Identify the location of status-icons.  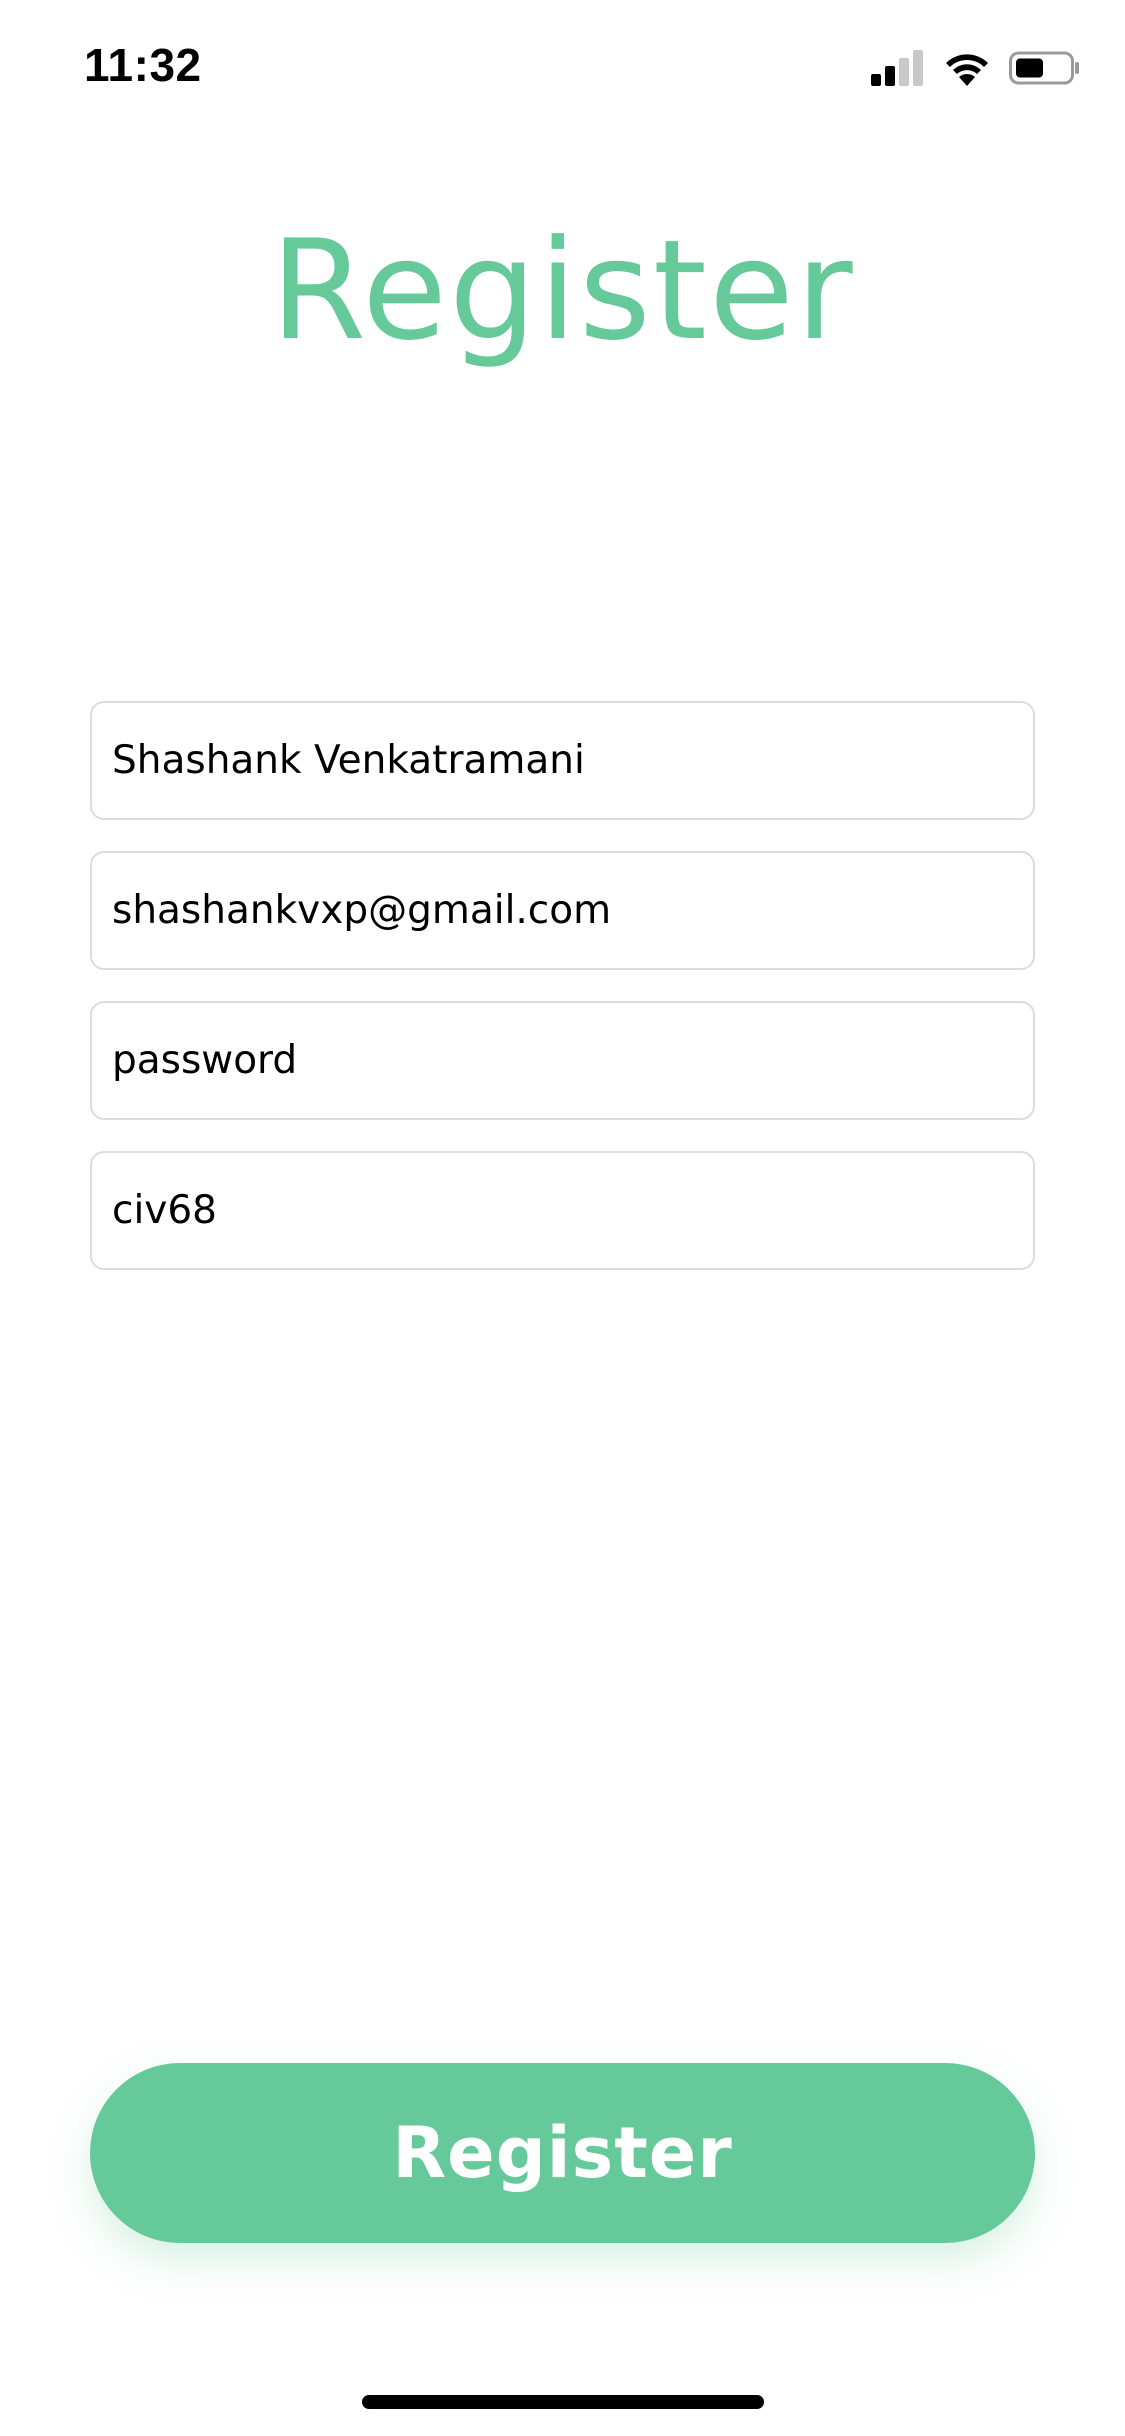
(976, 68).